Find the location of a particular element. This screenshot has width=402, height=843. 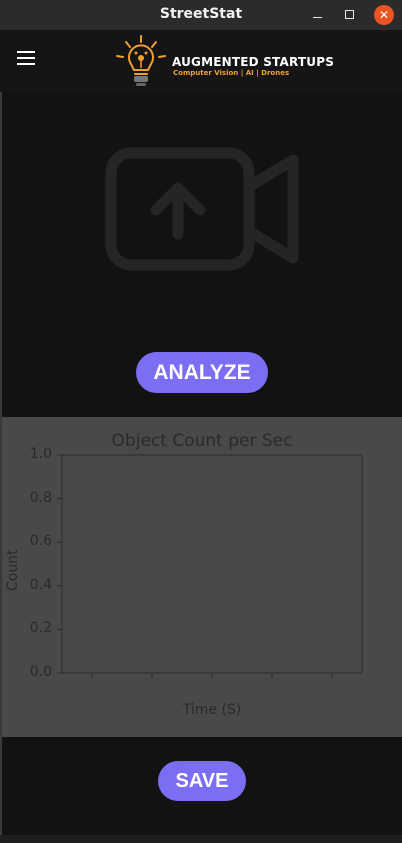

minimize-icon is located at coordinates (318, 15).